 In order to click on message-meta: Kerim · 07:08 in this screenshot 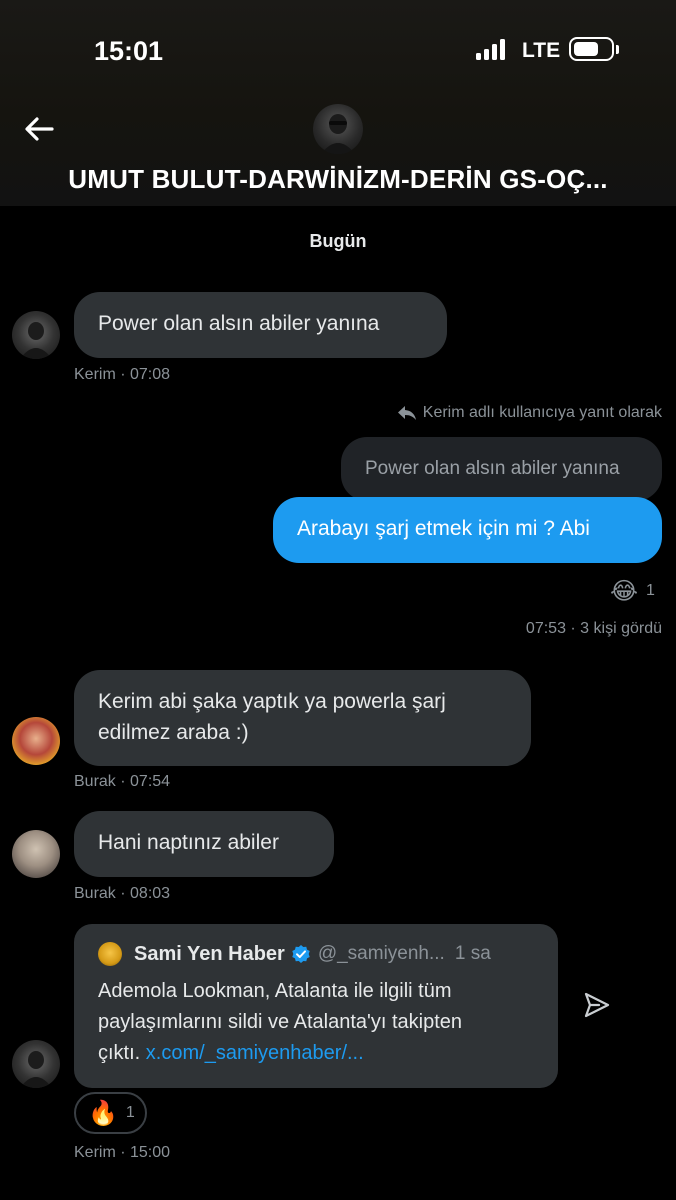, I will do `click(122, 374)`.